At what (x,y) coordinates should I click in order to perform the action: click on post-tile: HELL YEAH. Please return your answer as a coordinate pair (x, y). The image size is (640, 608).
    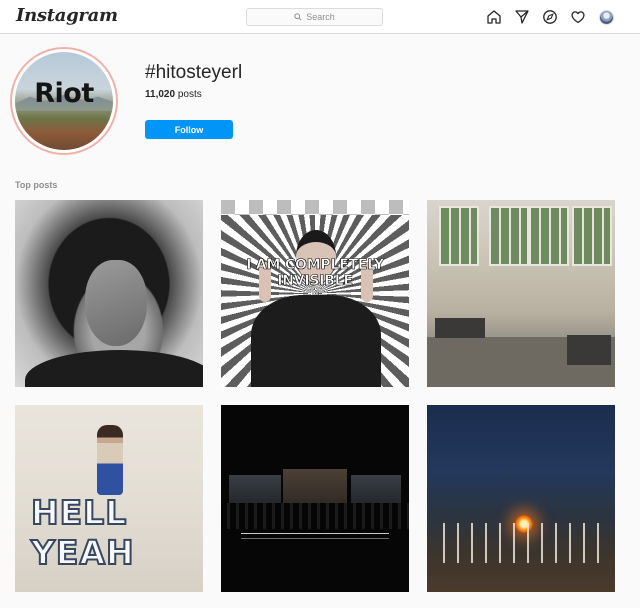
    Looking at the image, I should click on (109, 498).